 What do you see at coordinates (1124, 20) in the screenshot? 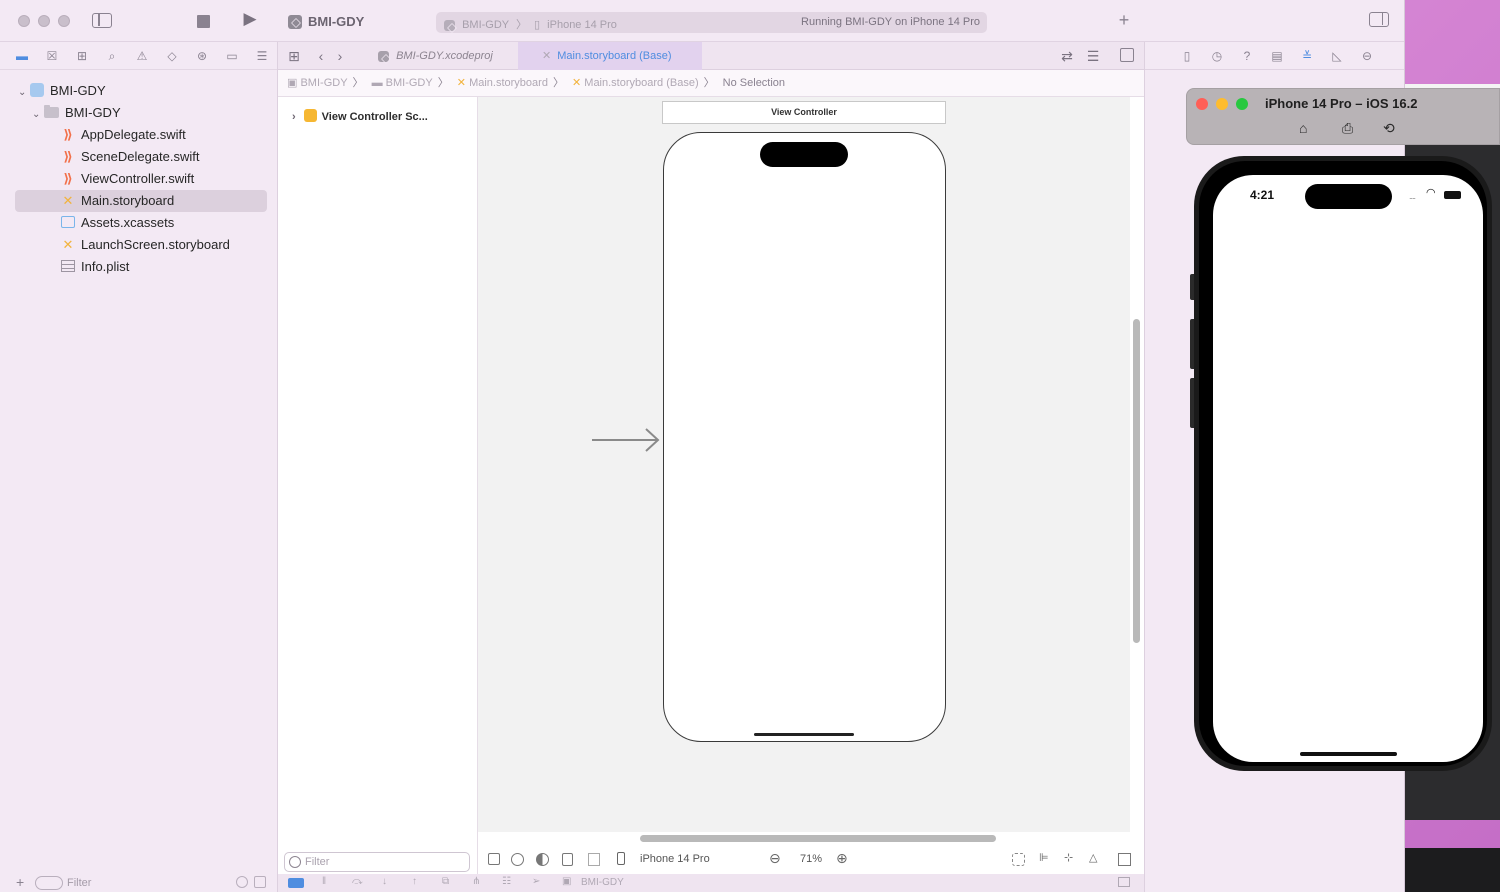
I see `add-icon: +` at bounding box center [1124, 20].